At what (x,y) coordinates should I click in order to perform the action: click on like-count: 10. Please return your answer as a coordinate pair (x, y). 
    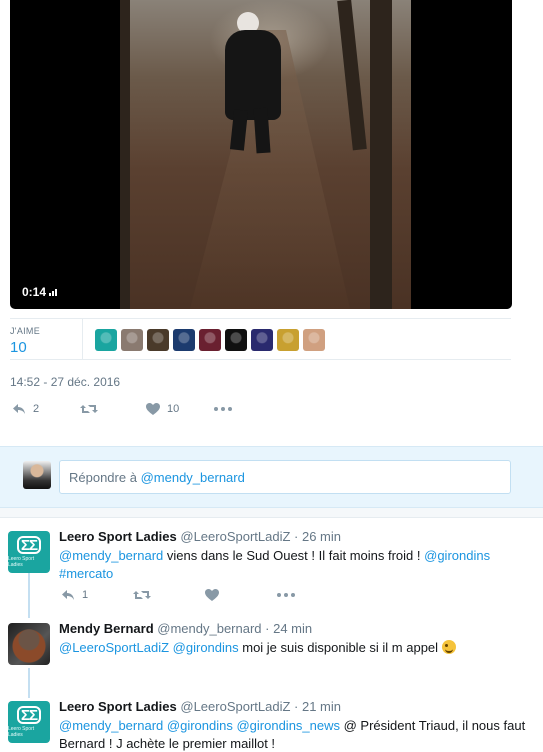
    Looking at the image, I should click on (173, 409).